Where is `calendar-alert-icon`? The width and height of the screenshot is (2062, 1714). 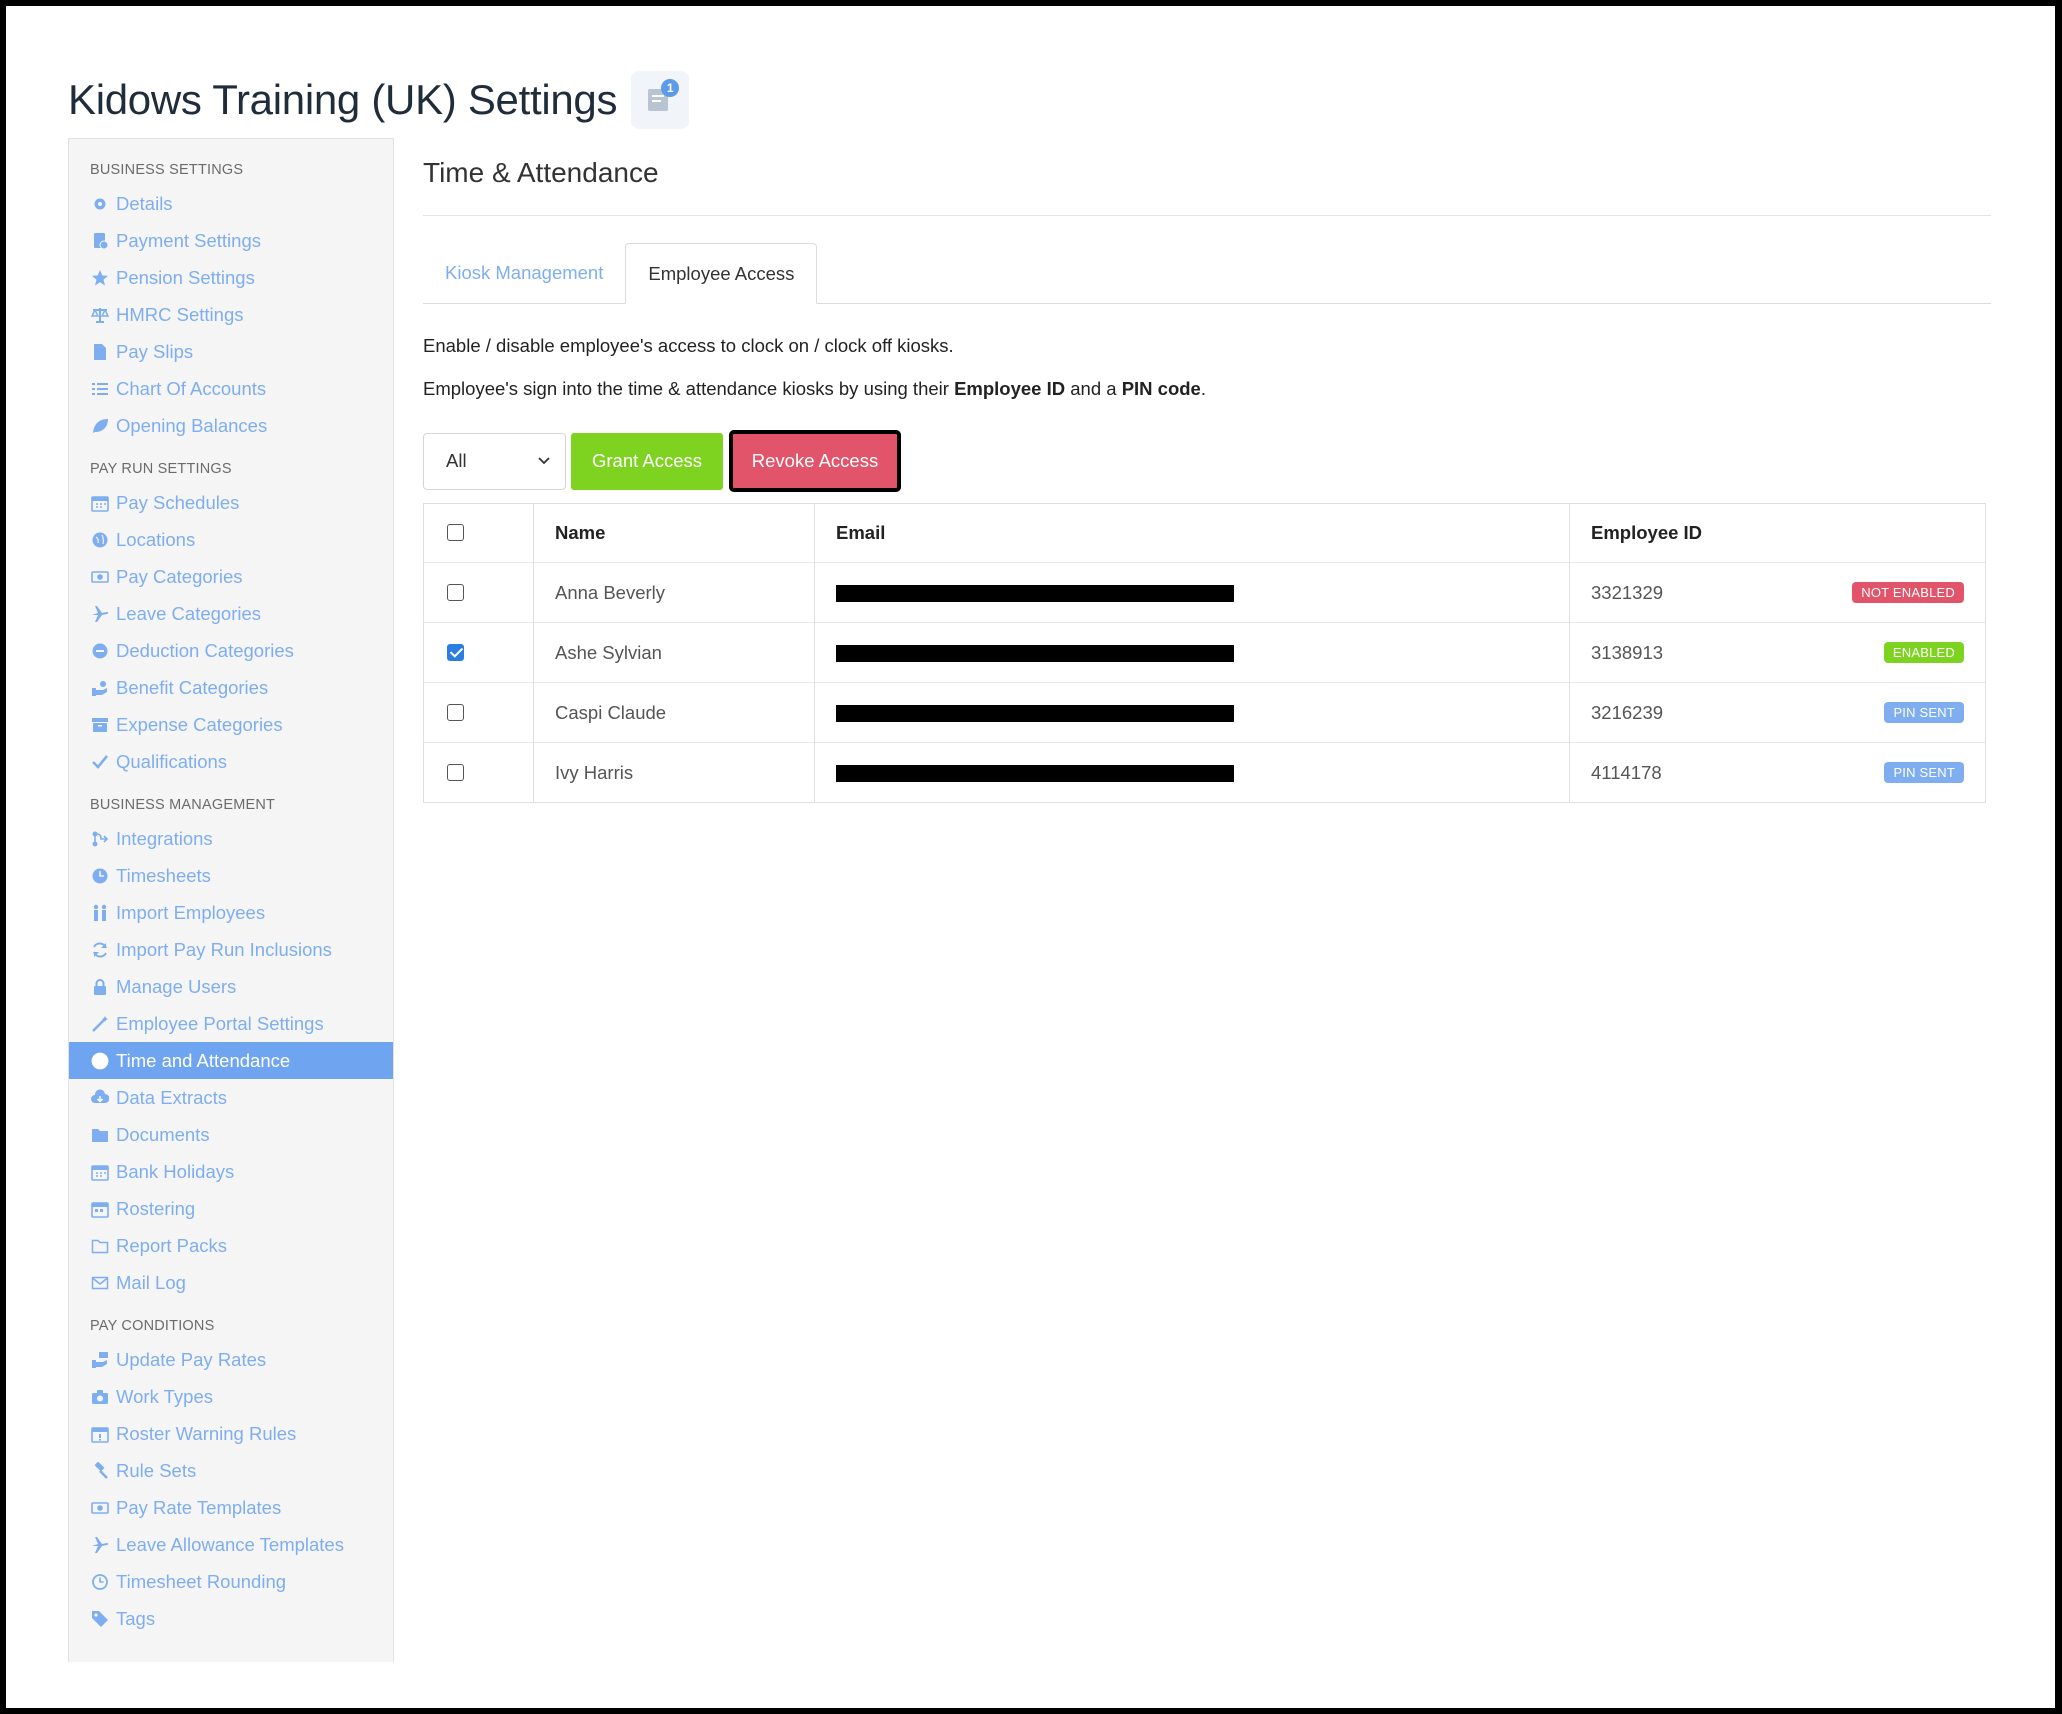 calendar-alert-icon is located at coordinates (100, 1434).